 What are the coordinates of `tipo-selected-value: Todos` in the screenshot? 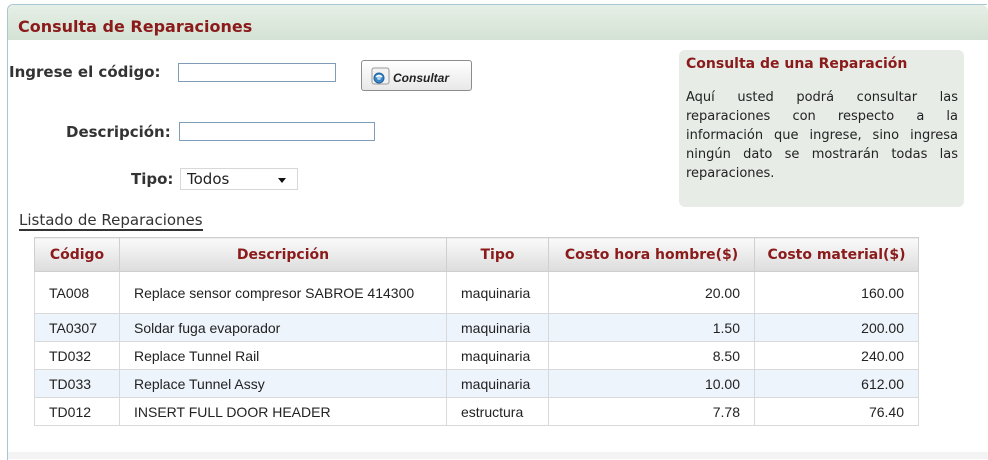 It's located at (208, 179).